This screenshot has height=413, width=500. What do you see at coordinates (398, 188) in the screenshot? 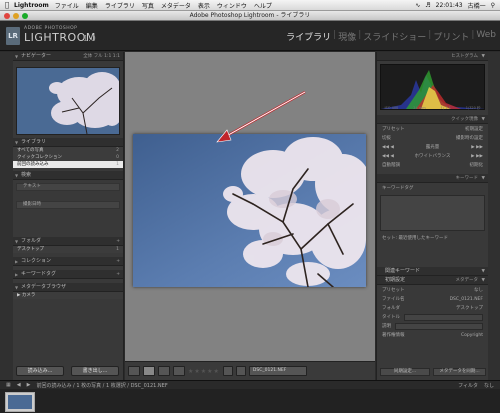
I see `keyword-tags-label: キーワードタグ` at bounding box center [398, 188].